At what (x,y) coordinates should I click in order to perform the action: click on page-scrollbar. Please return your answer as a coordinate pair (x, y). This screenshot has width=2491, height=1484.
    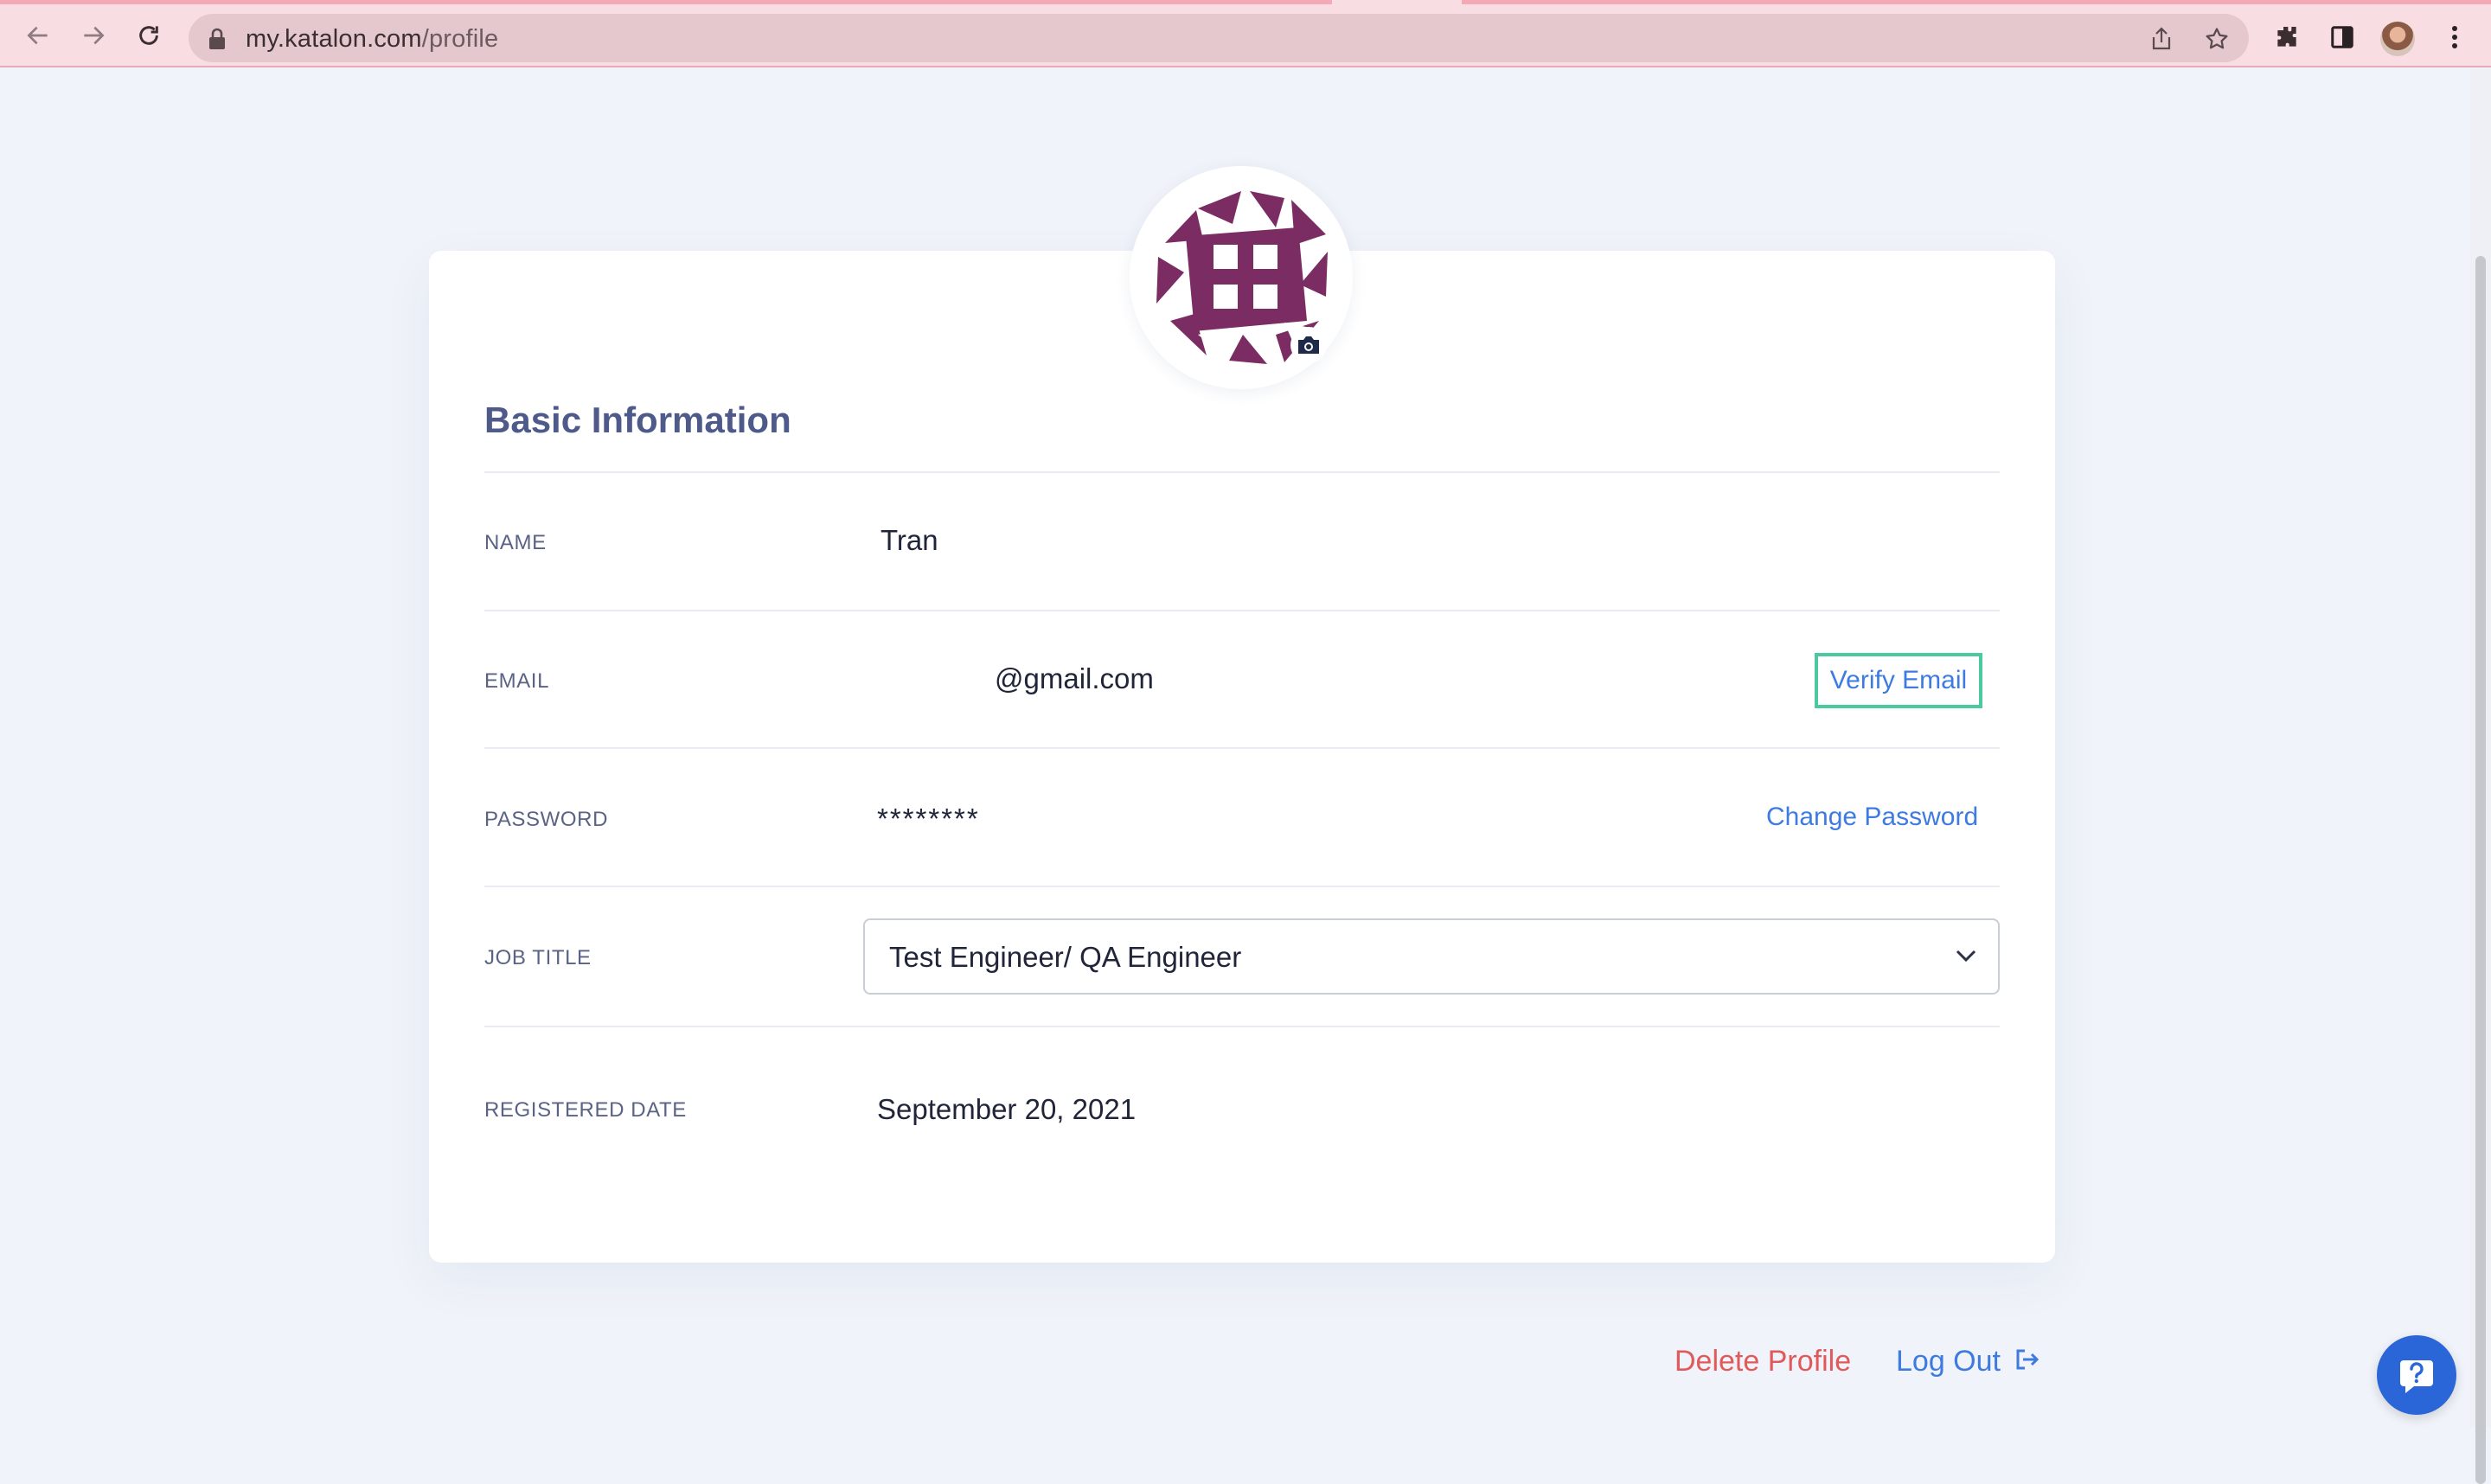
    Looking at the image, I should click on (2480, 777).